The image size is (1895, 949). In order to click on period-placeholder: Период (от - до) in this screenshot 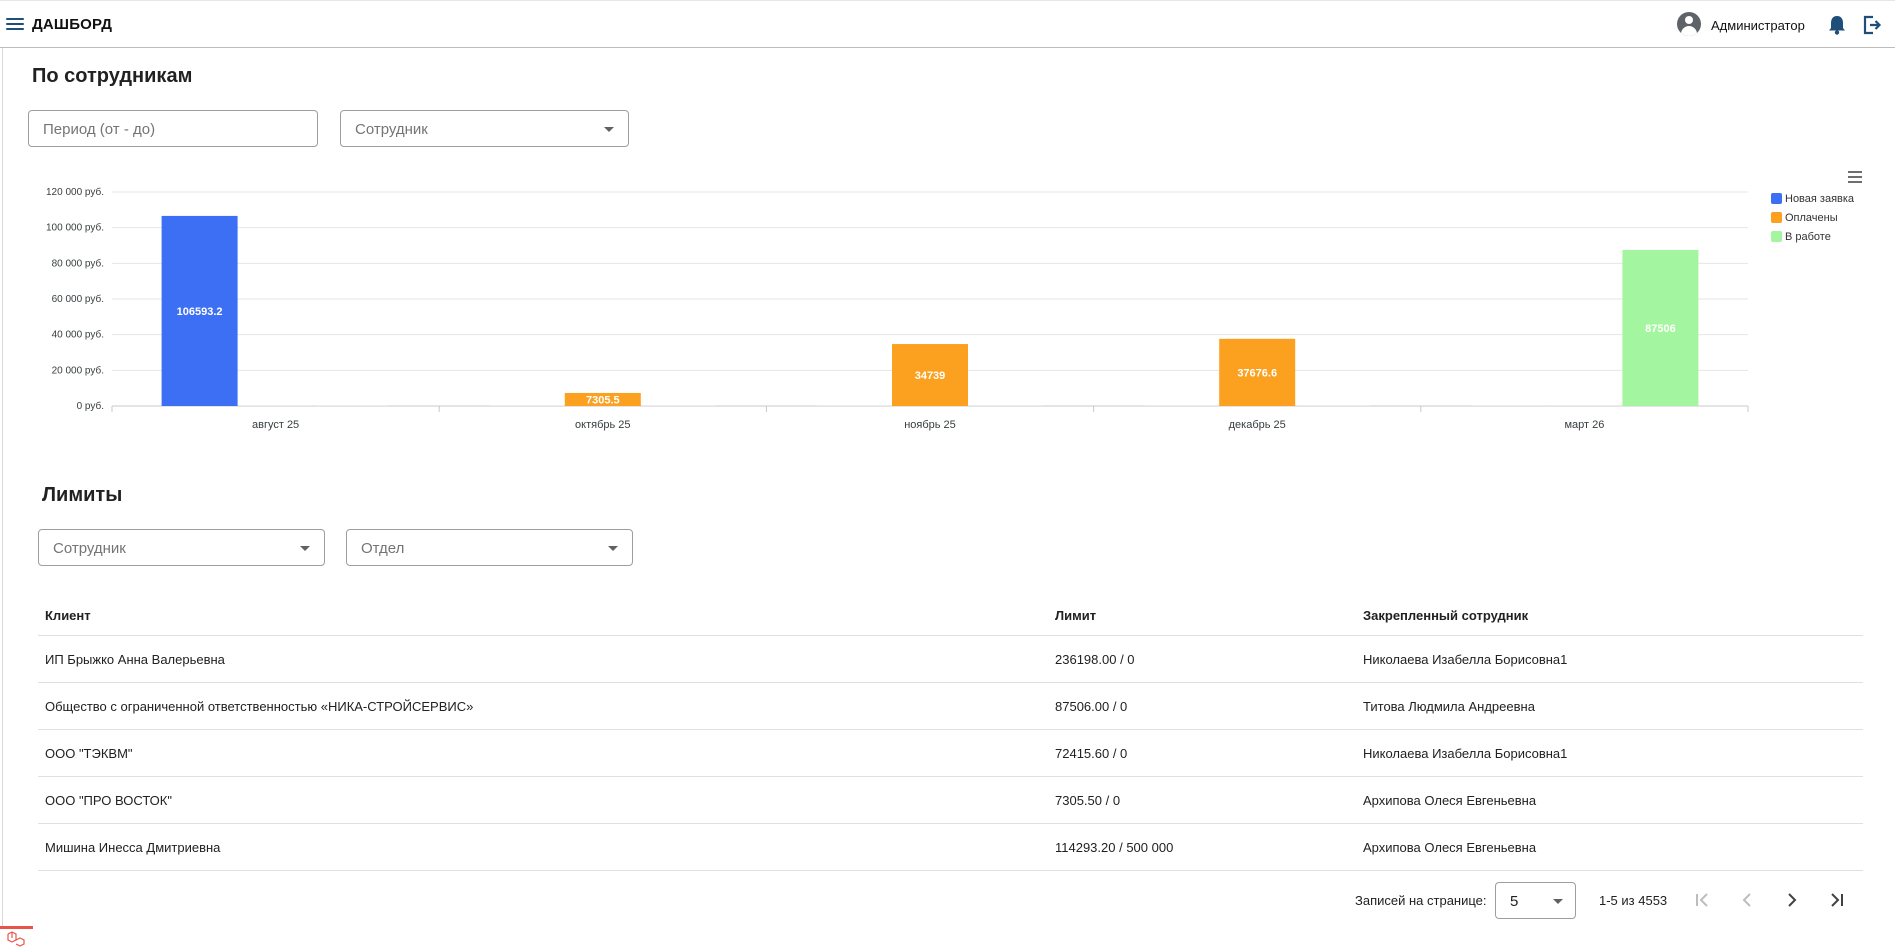, I will do `click(99, 129)`.